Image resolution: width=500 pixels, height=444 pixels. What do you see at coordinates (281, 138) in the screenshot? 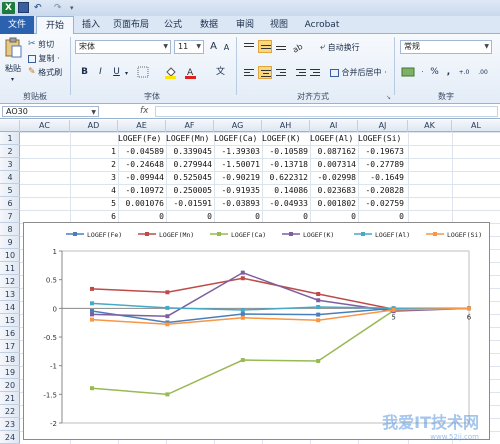
I see `table-header-cell: LOGEF(K)` at bounding box center [281, 138].